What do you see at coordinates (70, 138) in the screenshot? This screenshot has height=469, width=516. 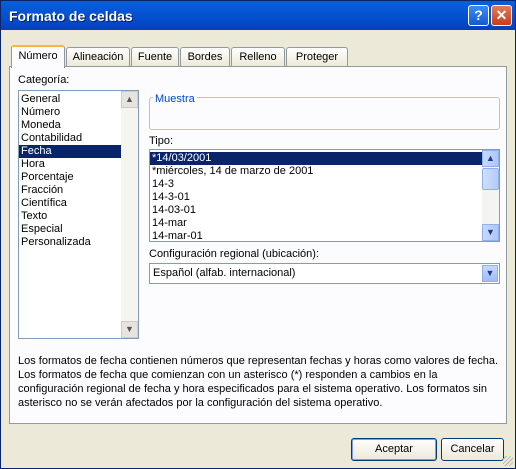 I see `list-item: Contabilidad` at bounding box center [70, 138].